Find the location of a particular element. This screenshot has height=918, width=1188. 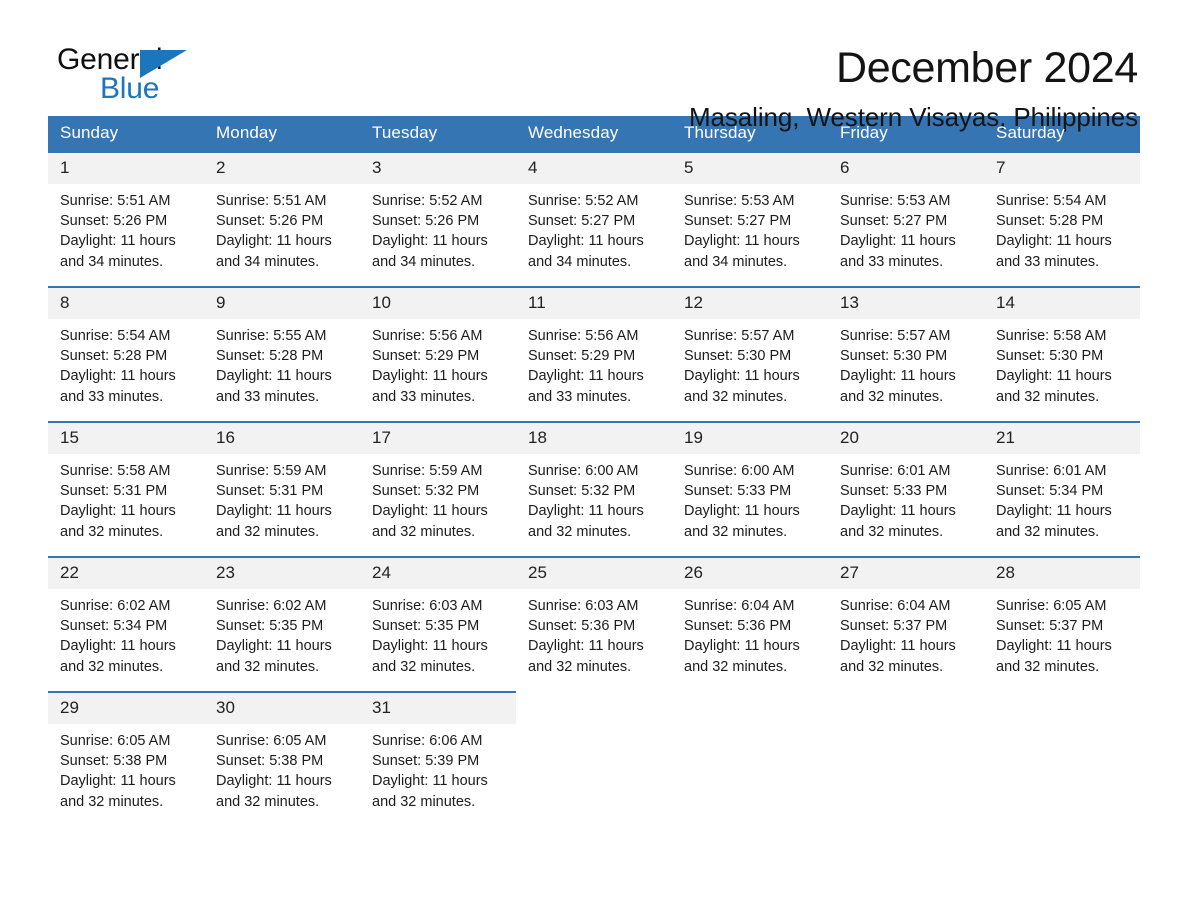

daylight-text: Daylight: 11 hours and 34 minutes. is located at coordinates (118, 251).